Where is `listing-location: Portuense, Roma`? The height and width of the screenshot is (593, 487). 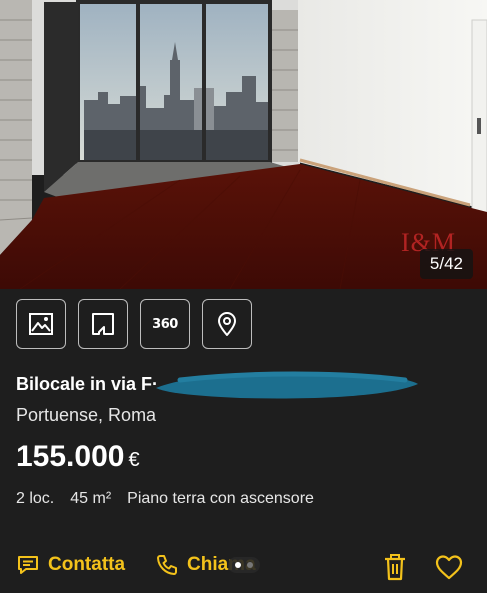
listing-location: Portuense, Roma is located at coordinates (86, 415).